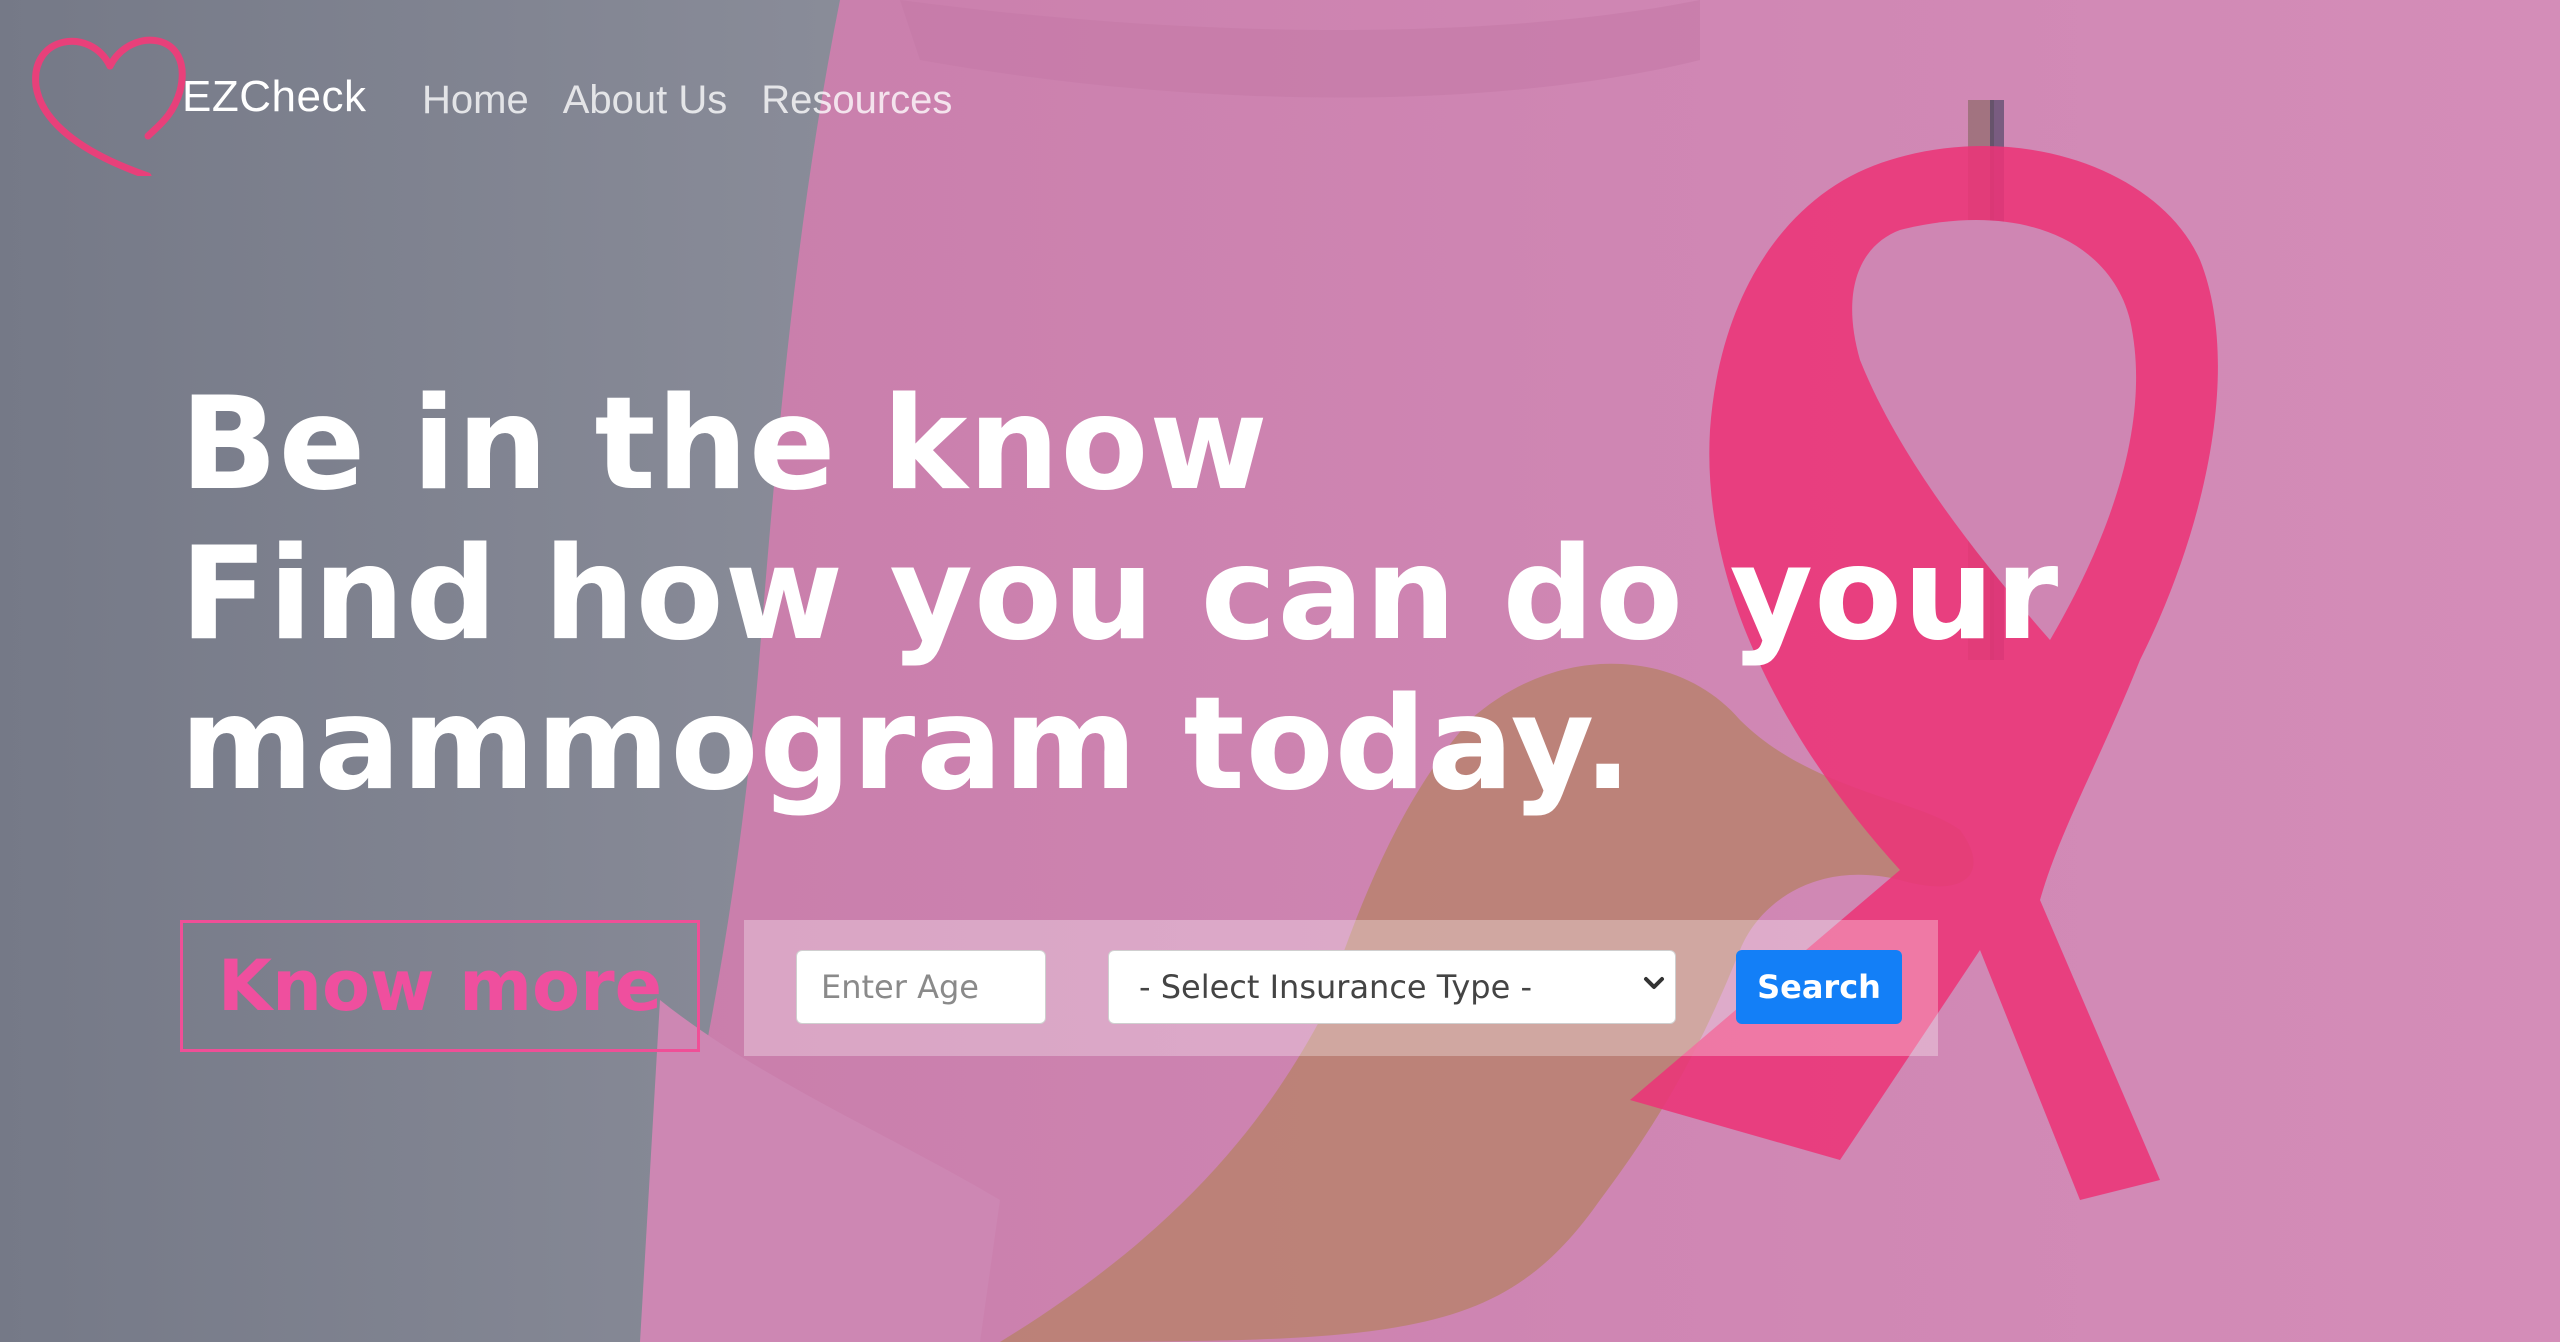 The image size is (2560, 1342). What do you see at coordinates (110, 101) in the screenshot?
I see `heart-outline-icon` at bounding box center [110, 101].